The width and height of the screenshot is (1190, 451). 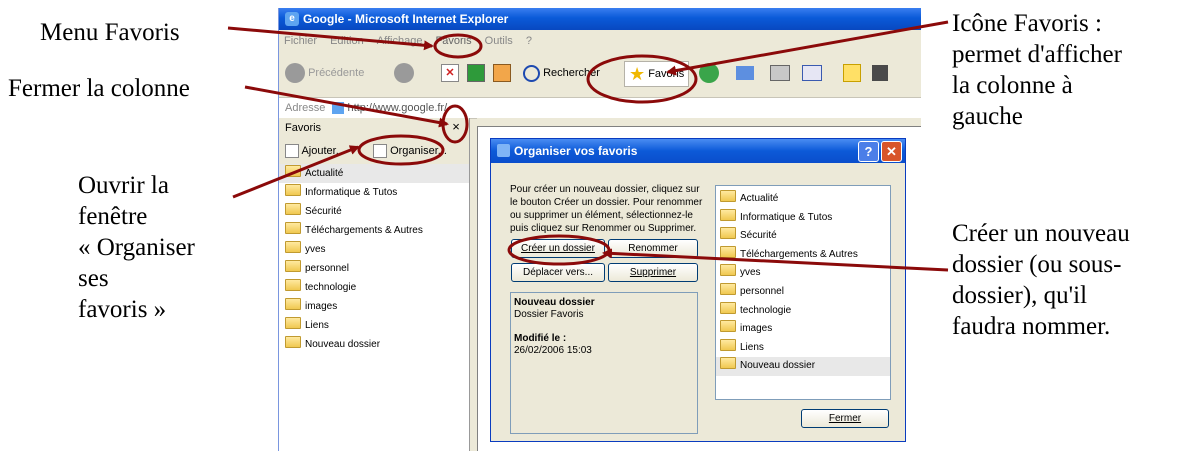 What do you see at coordinates (296, 172) in the screenshot?
I see `arrow-organiser` at bounding box center [296, 172].